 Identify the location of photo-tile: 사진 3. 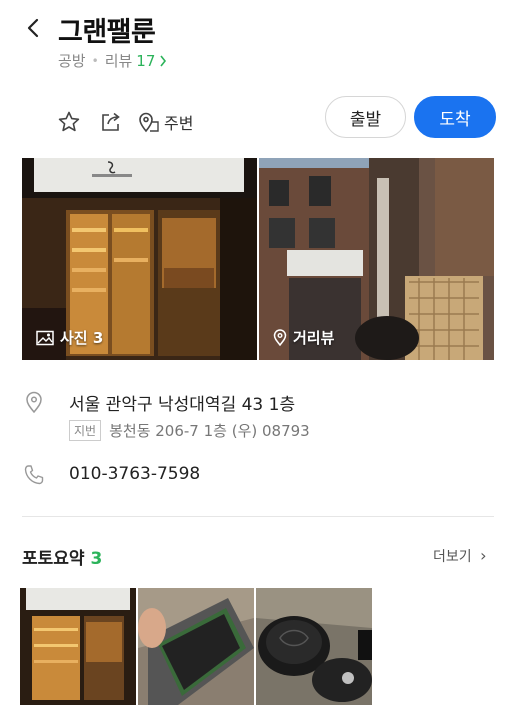
(139, 259).